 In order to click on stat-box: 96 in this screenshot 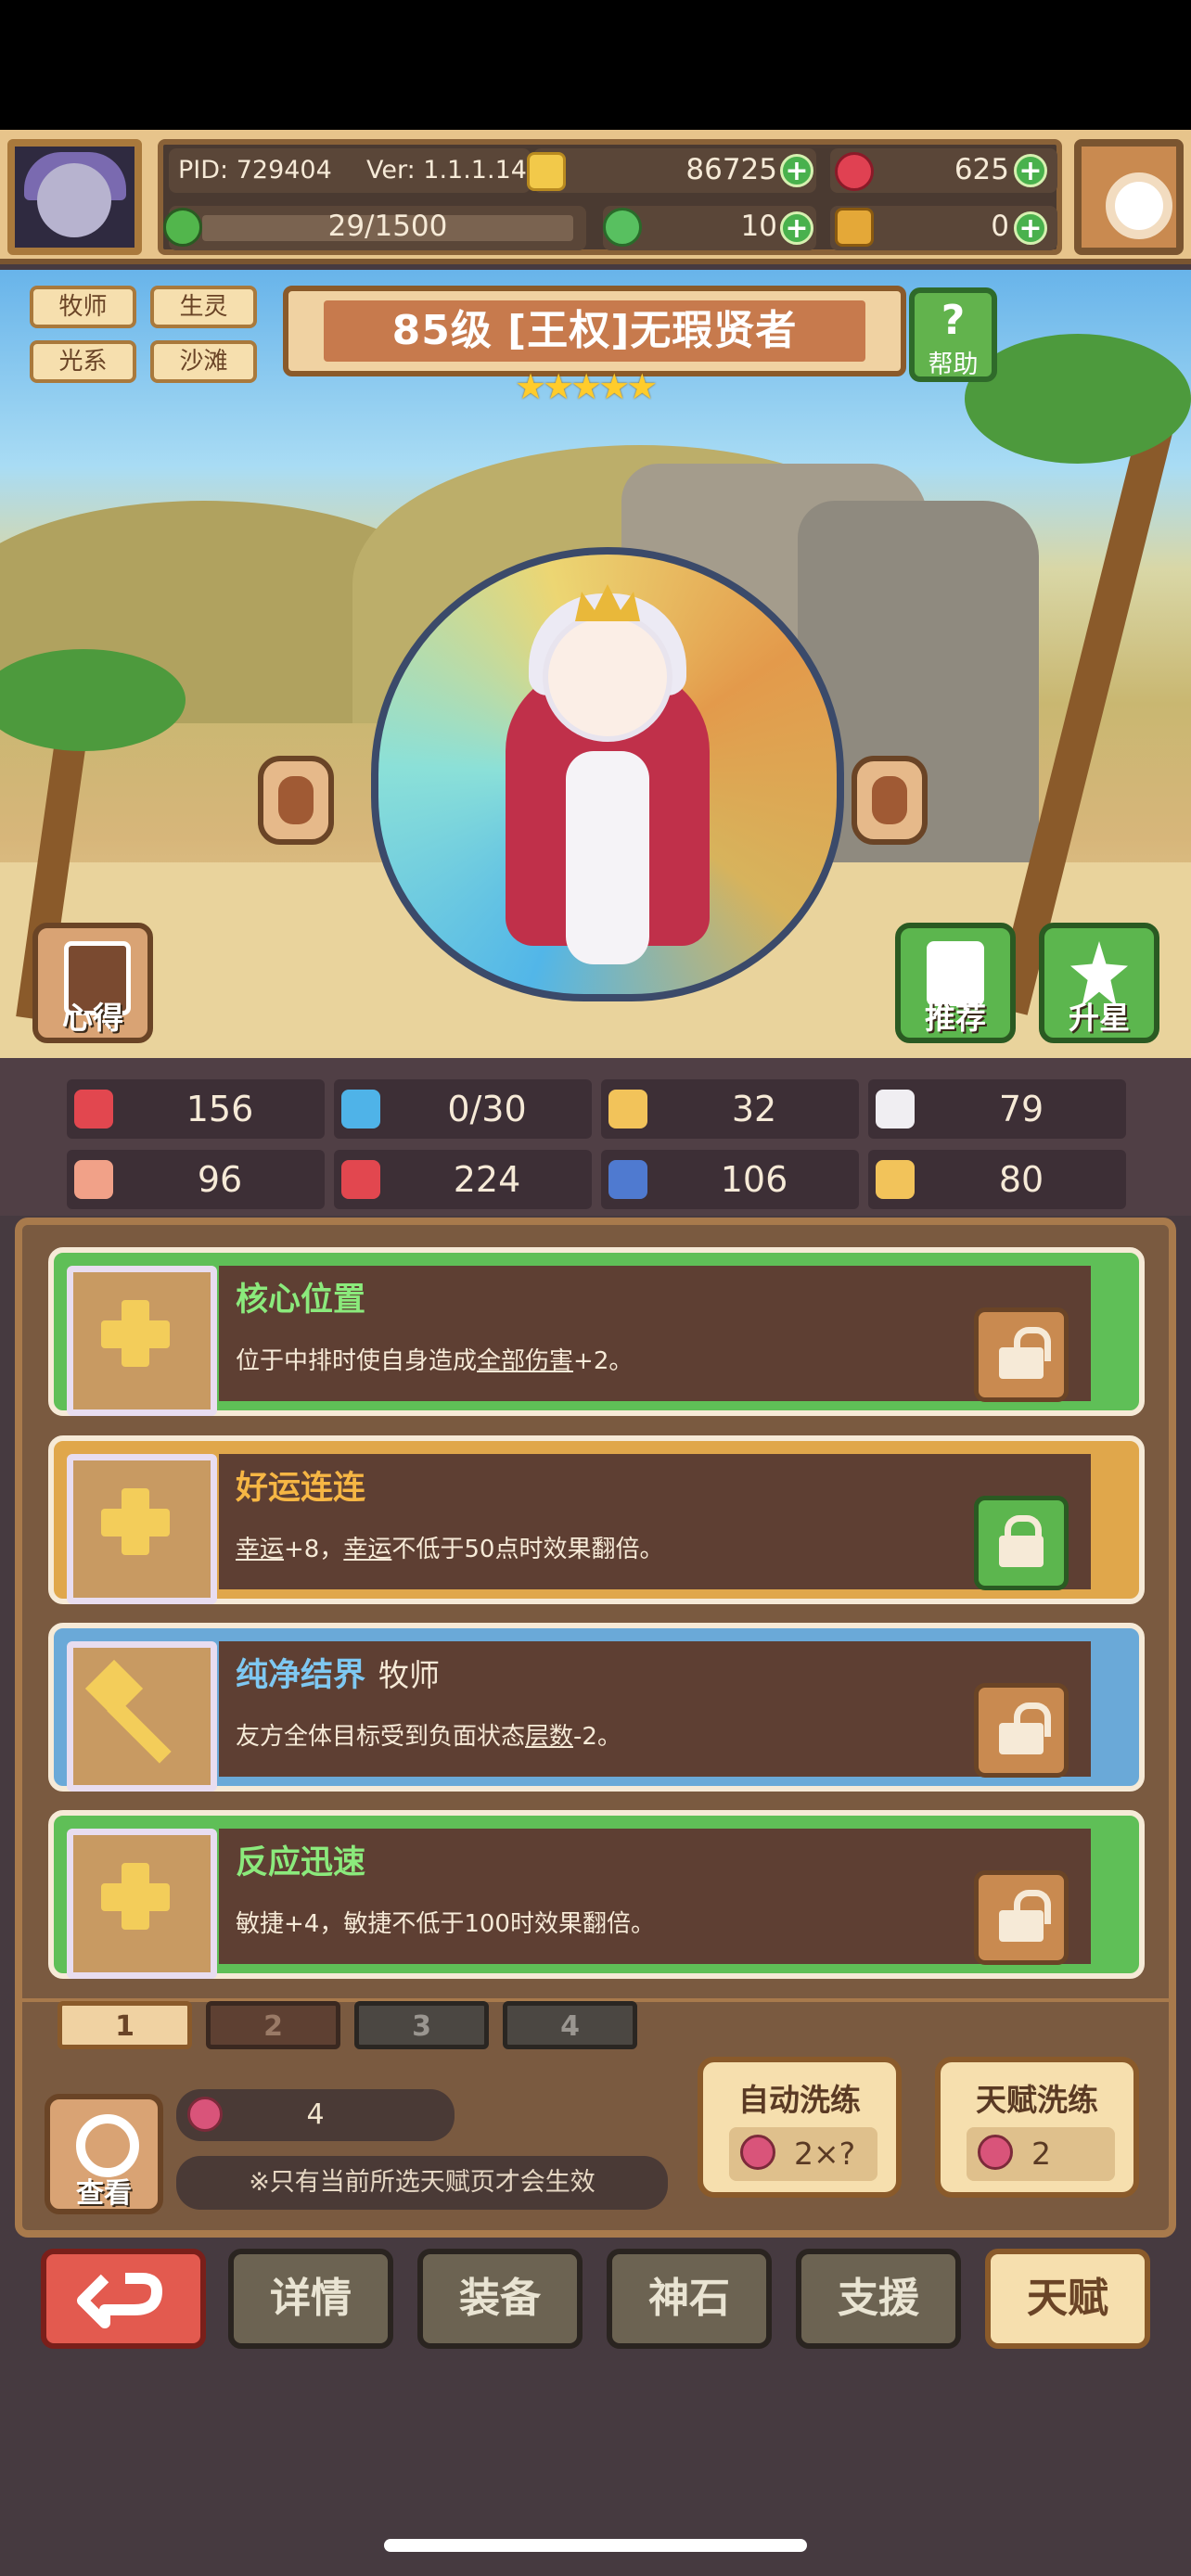, I will do `click(196, 1179)`.